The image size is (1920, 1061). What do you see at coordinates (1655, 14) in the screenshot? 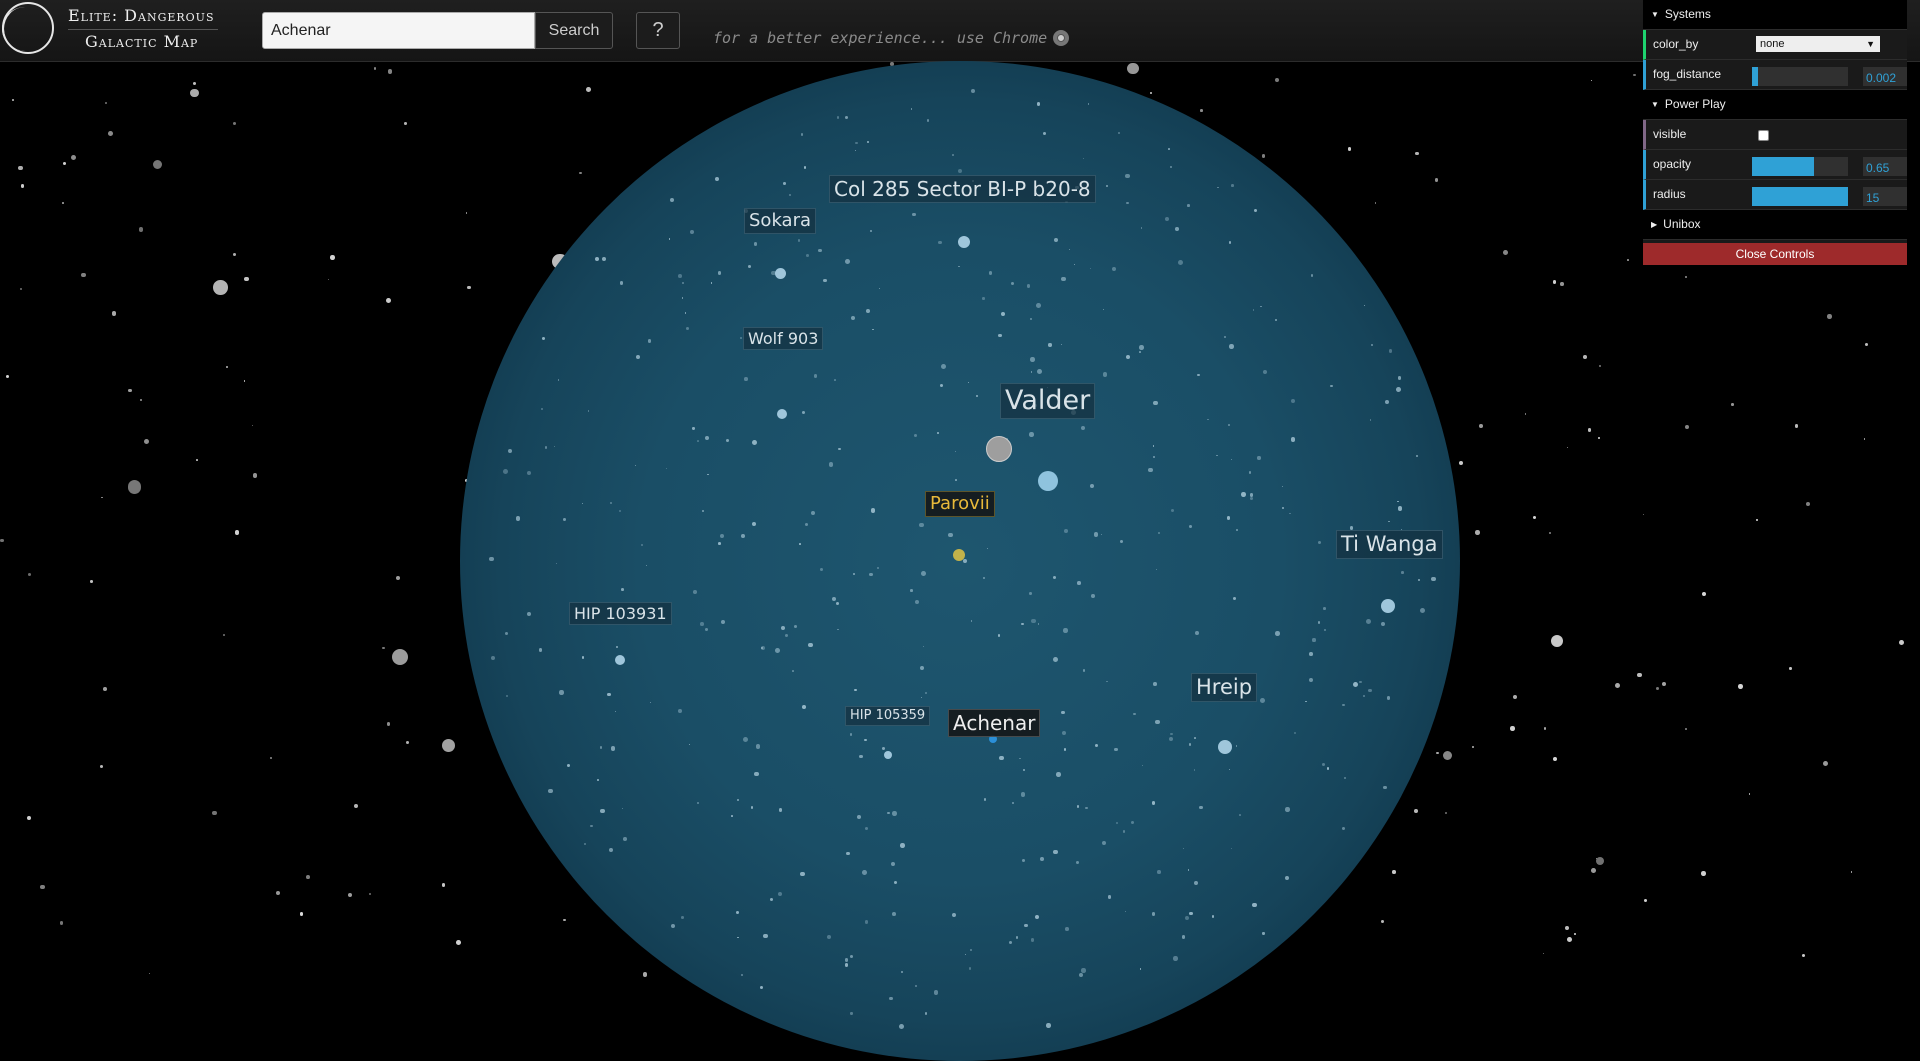
I see `expanded-triangle-icon: ▼` at bounding box center [1655, 14].